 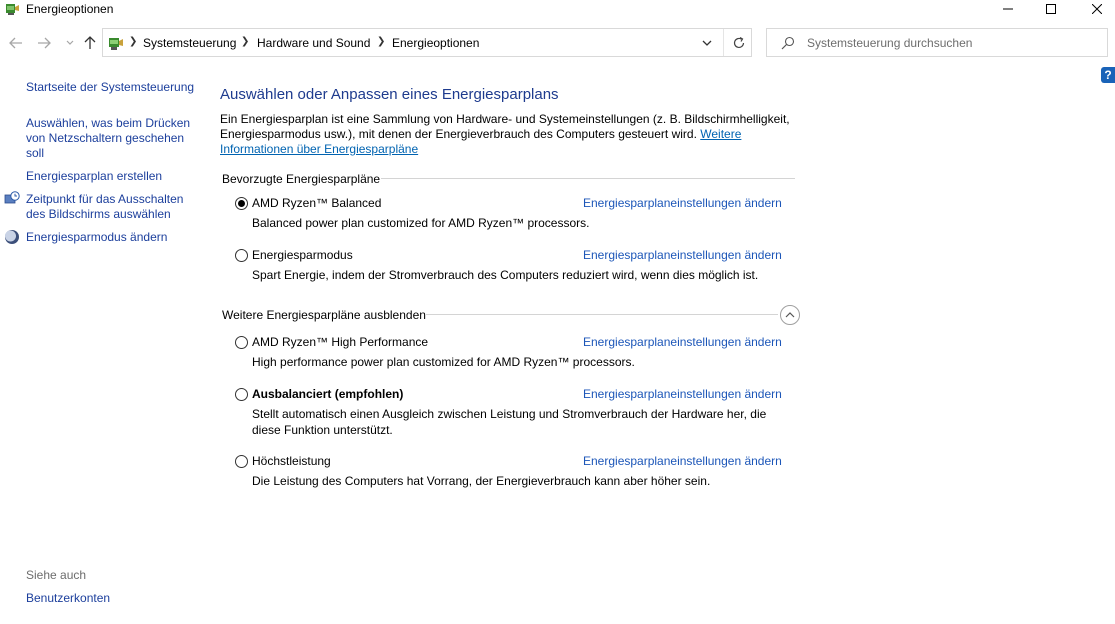 I want to click on plan-name: AMD Ryzen™ Balanced, so click(x=317, y=203).